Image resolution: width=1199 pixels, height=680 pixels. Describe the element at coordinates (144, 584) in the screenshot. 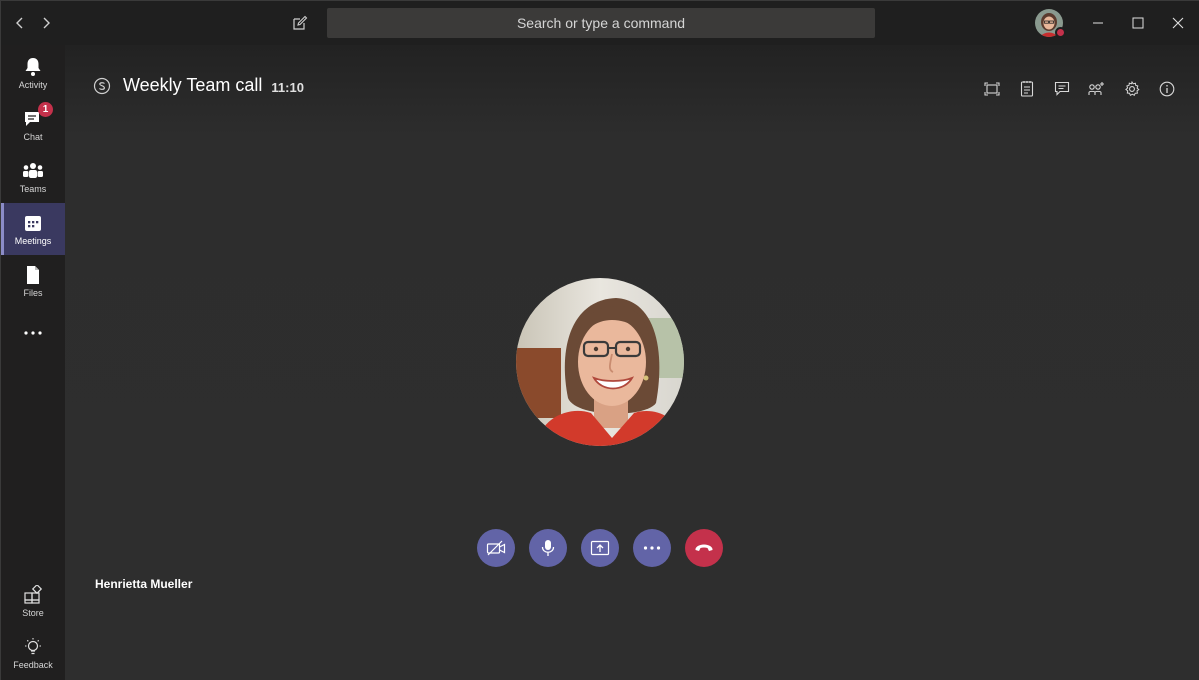

I see `participant-name: Henrietta Mueller` at that location.